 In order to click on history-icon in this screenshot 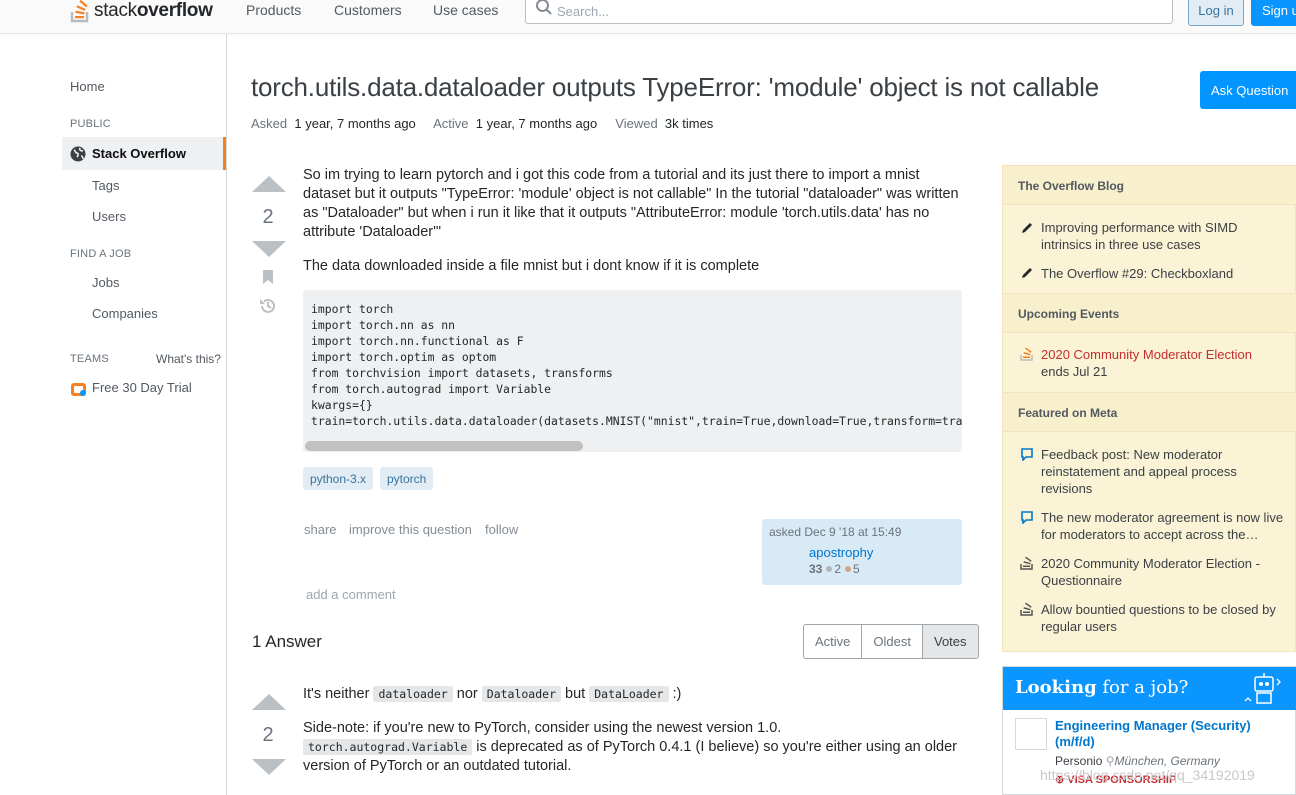, I will do `click(268, 306)`.